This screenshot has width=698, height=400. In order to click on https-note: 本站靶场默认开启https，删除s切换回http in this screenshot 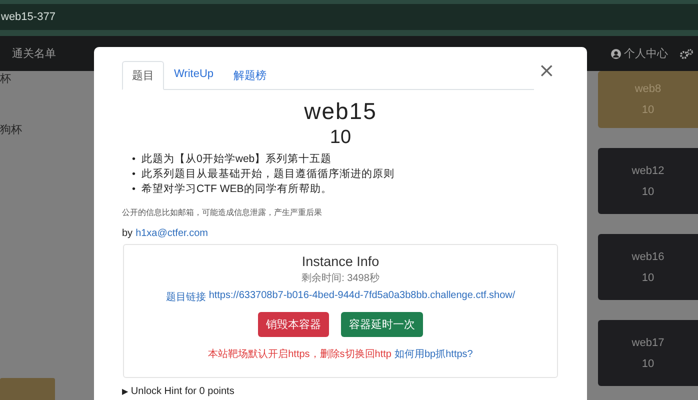, I will do `click(300, 354)`.